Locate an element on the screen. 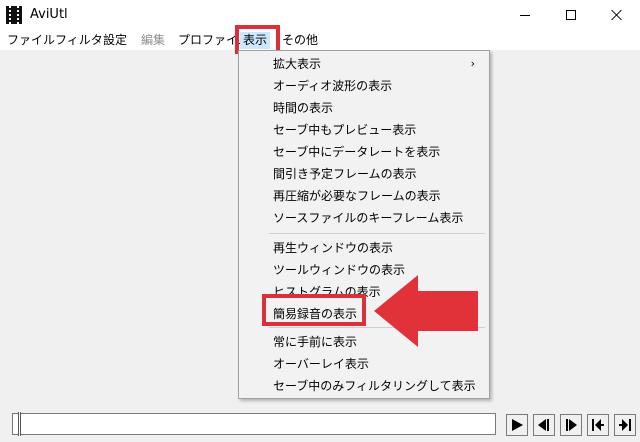 The height and width of the screenshot is (442, 640). last-frame-button is located at coordinates (625, 425).